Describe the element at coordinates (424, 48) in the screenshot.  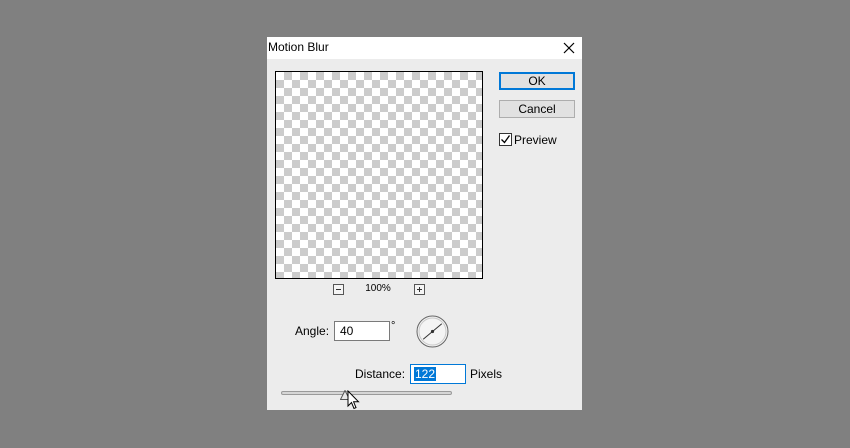
I see `title-bar: Motion Blur` at that location.